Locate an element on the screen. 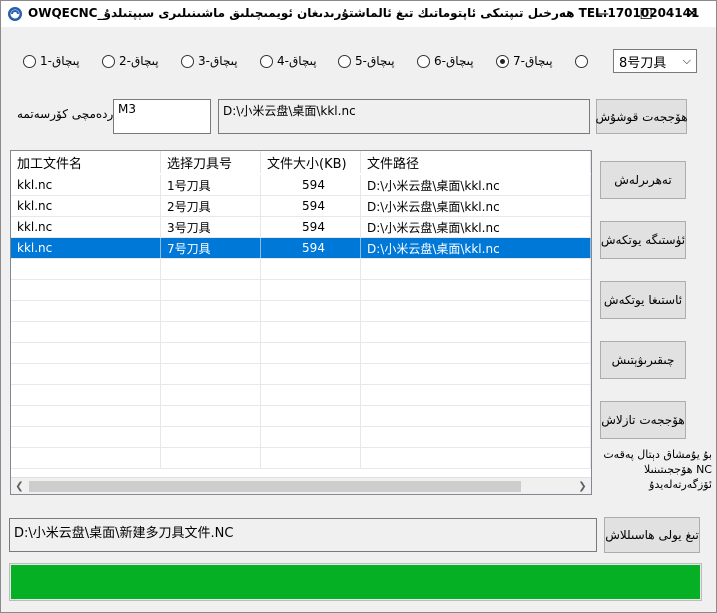  radio-label: پىچاق-2 is located at coordinates (139, 61).